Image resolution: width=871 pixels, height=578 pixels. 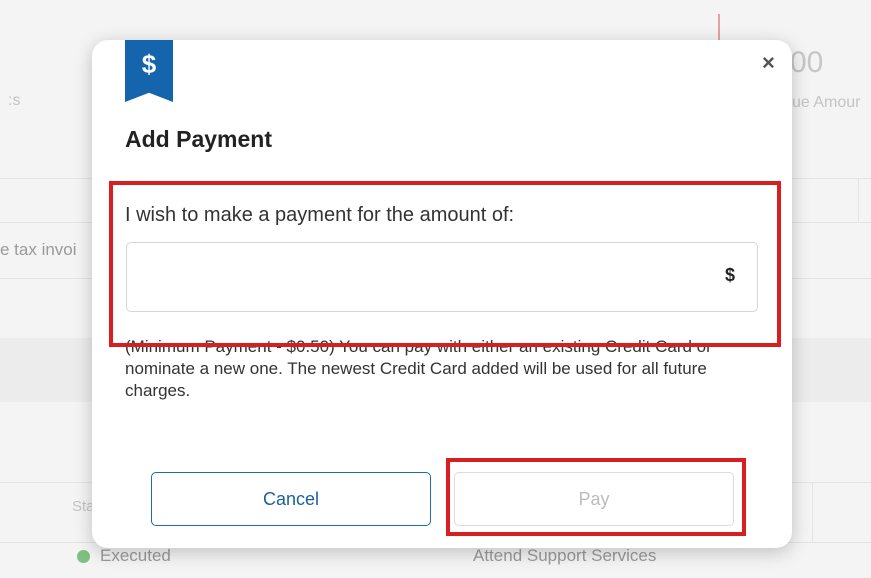 I want to click on currency-symbol: $, so click(x=729, y=275).